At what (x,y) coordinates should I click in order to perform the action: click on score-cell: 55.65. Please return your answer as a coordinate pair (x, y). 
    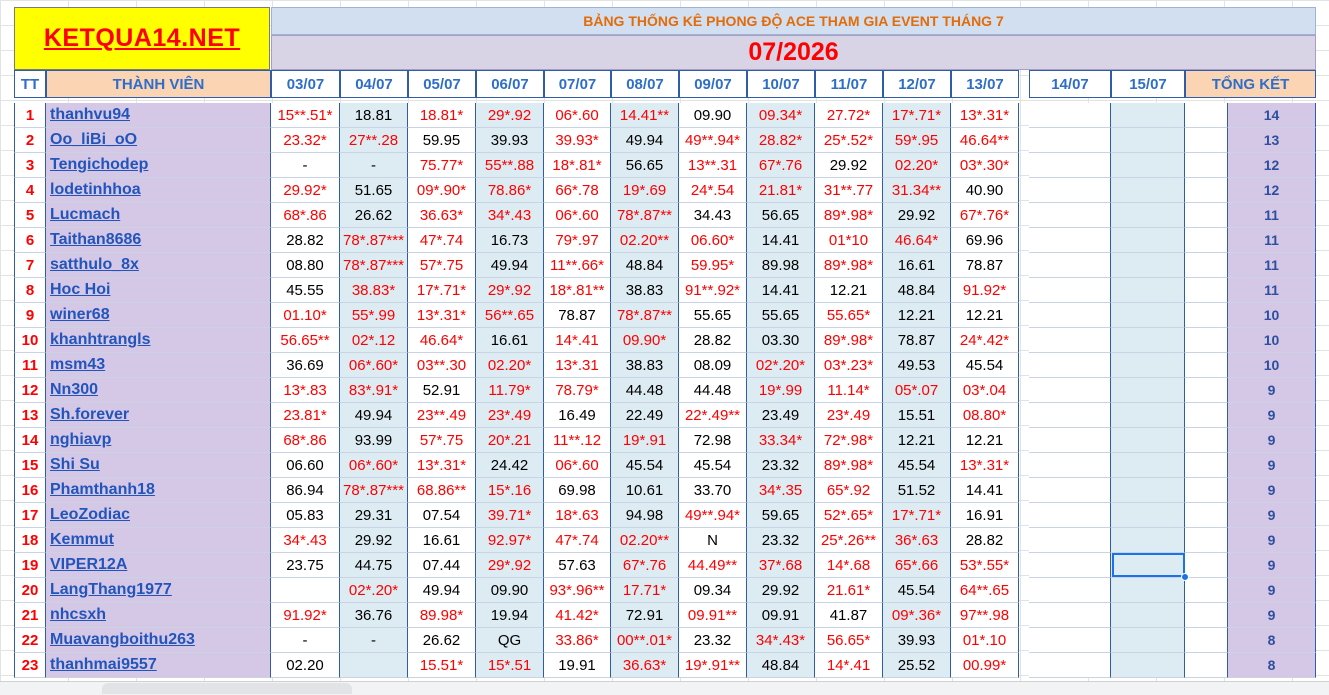
    Looking at the image, I should click on (713, 315).